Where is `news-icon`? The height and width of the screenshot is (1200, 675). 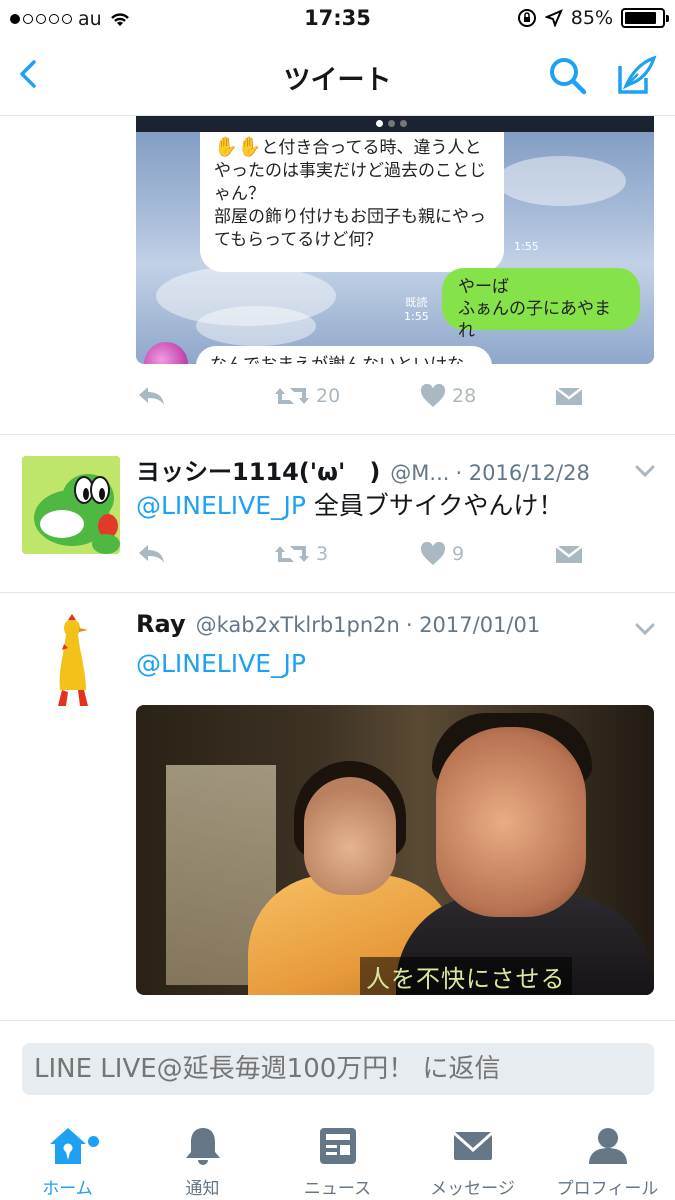
news-icon is located at coordinates (337, 1146).